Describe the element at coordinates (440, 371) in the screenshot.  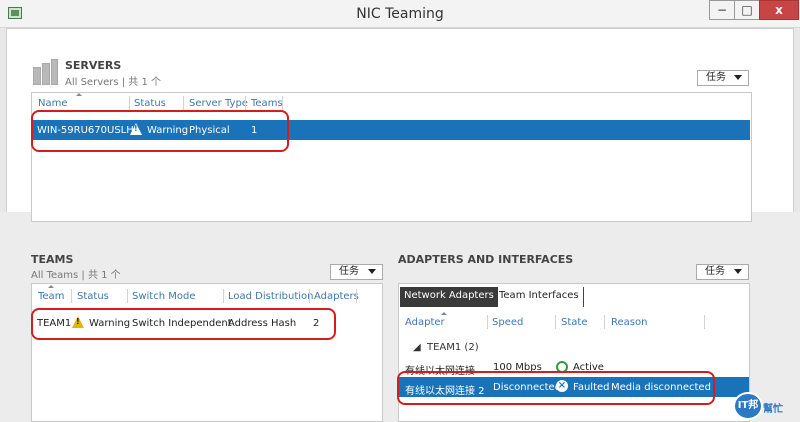
I see `adapter-name-cell: 有线以太网连接` at that location.